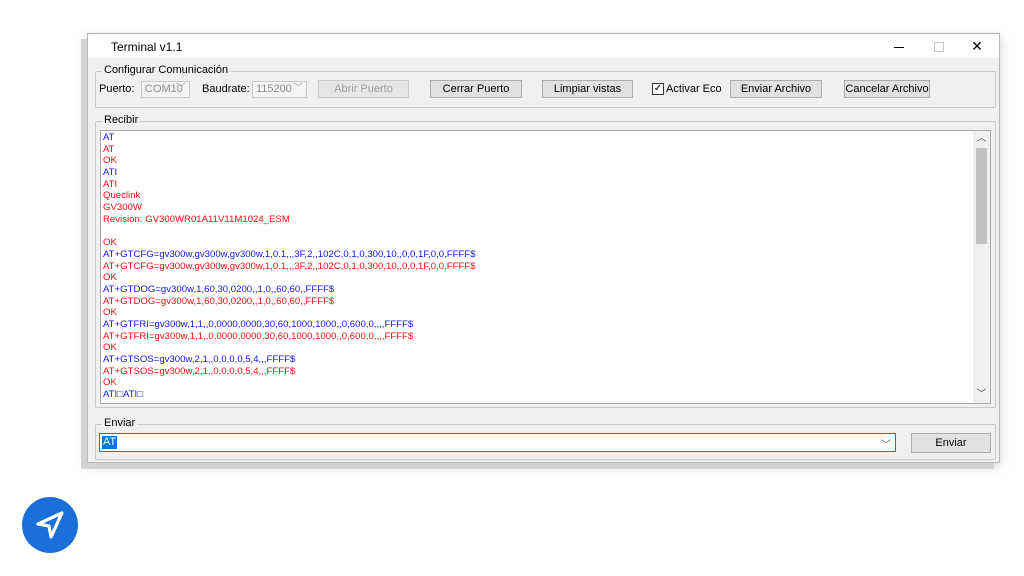 Image resolution: width=1024 pixels, height=576 pixels. Describe the element at coordinates (694, 89) in the screenshot. I see `echo-label: Activar Eco` at that location.